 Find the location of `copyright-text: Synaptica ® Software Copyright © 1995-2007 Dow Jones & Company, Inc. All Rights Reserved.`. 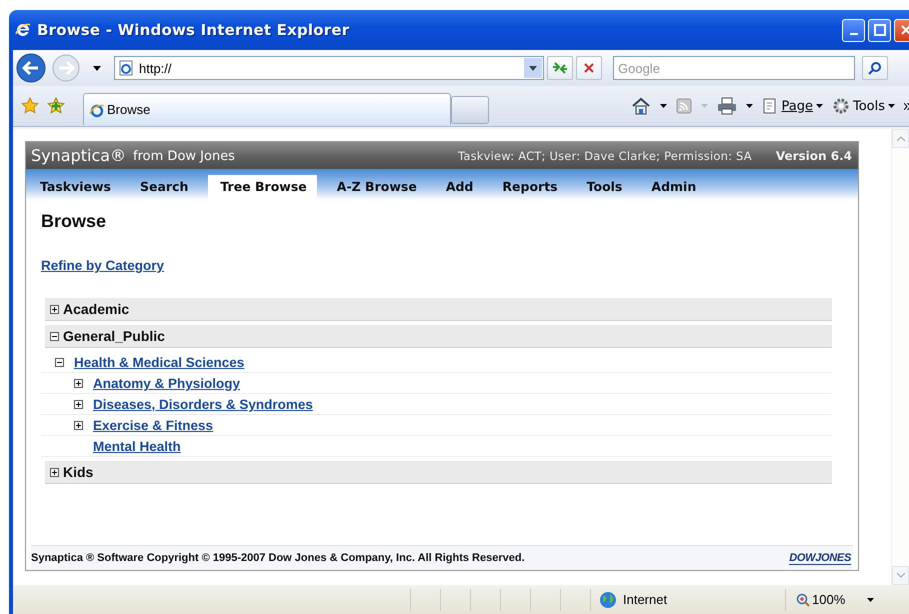

copyright-text: Synaptica ® Software Copyright © 1995-2007 Dow Jones & Company, Inc. All Rights Reserved. is located at coordinates (278, 558).